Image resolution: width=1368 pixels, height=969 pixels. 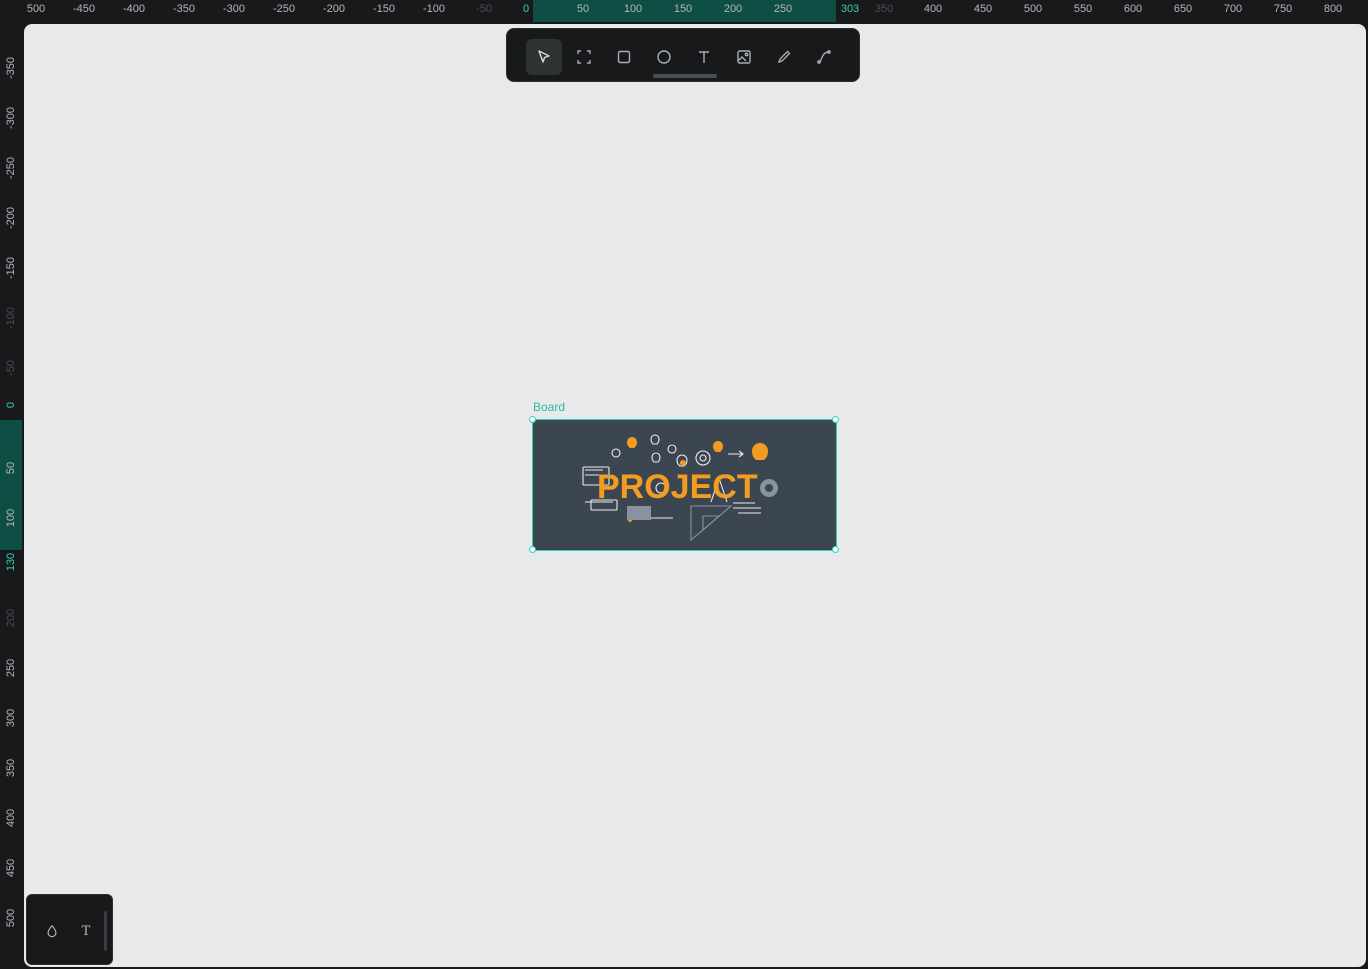 I want to click on ruler-top-label: 600, so click(x=1133, y=9).